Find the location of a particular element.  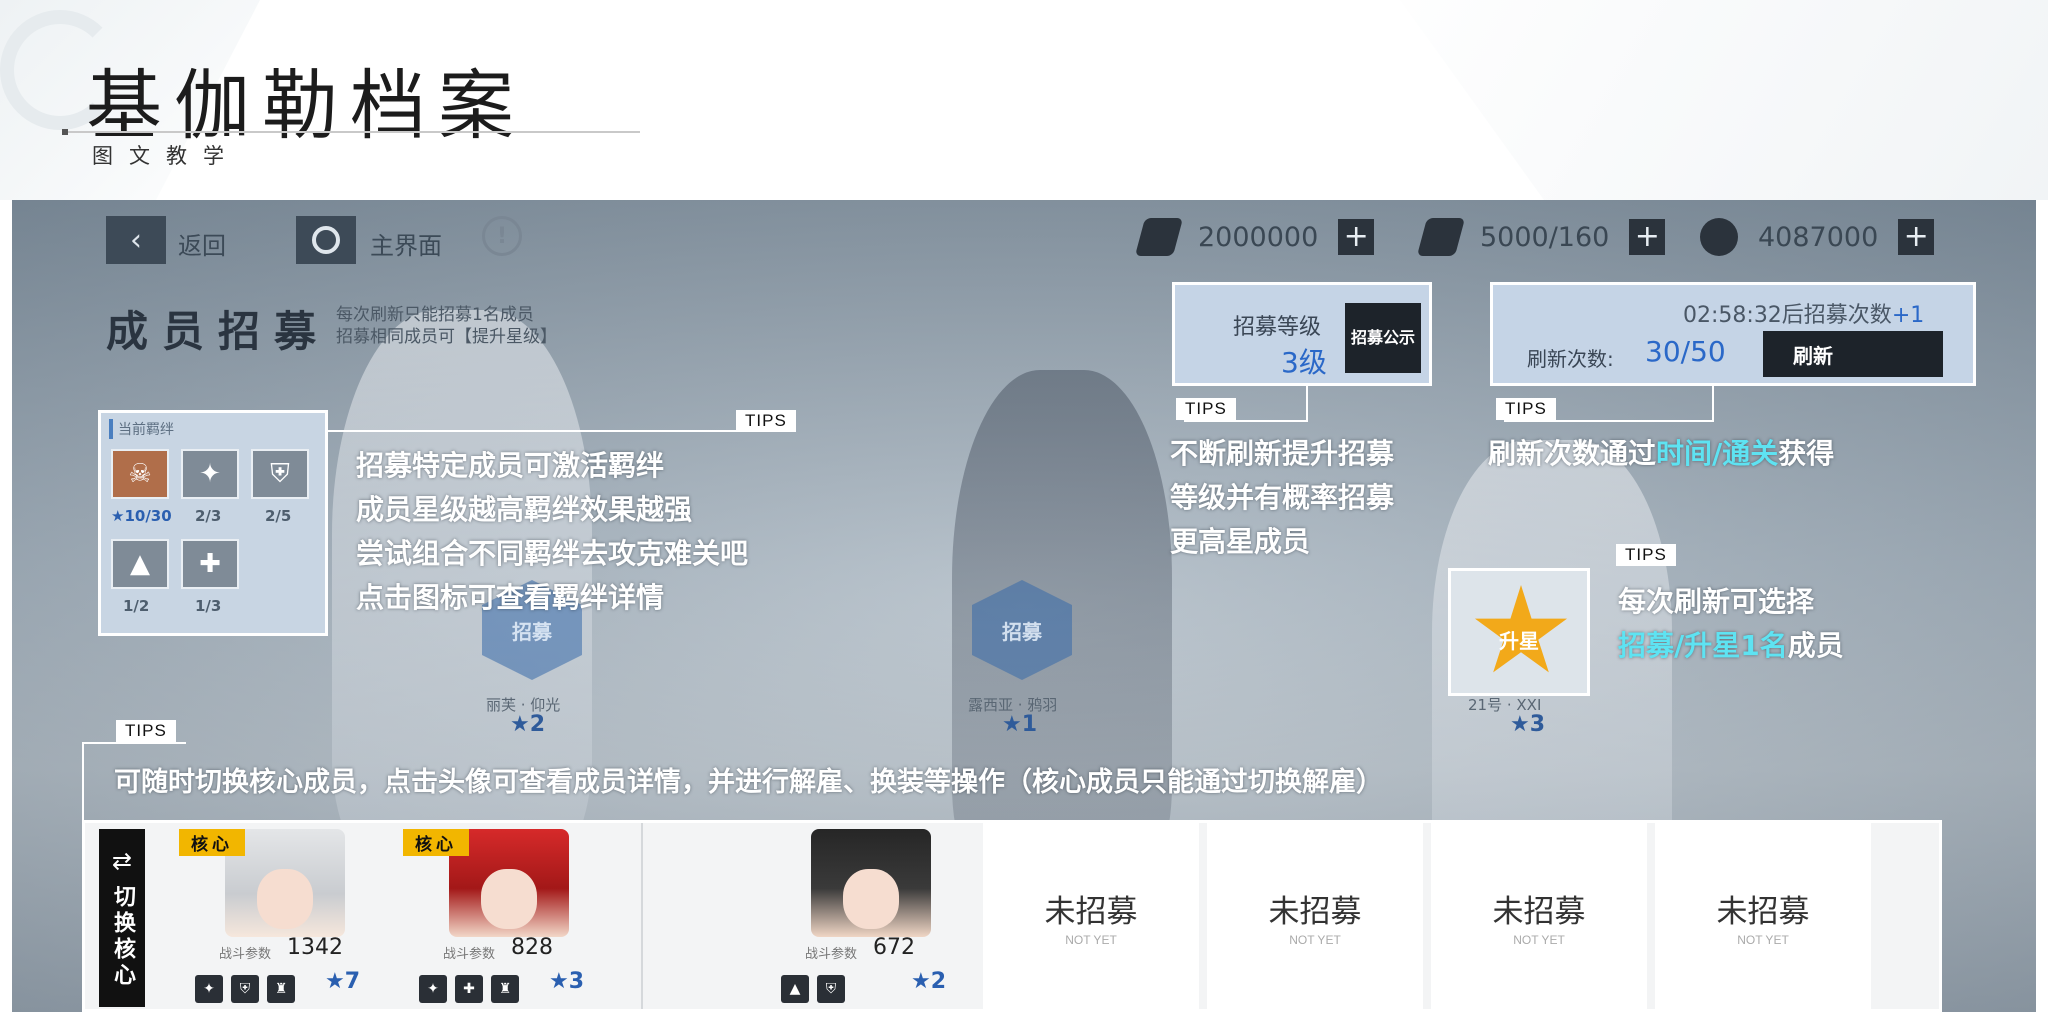

upgrade-star-box: 升星 is located at coordinates (1519, 632).